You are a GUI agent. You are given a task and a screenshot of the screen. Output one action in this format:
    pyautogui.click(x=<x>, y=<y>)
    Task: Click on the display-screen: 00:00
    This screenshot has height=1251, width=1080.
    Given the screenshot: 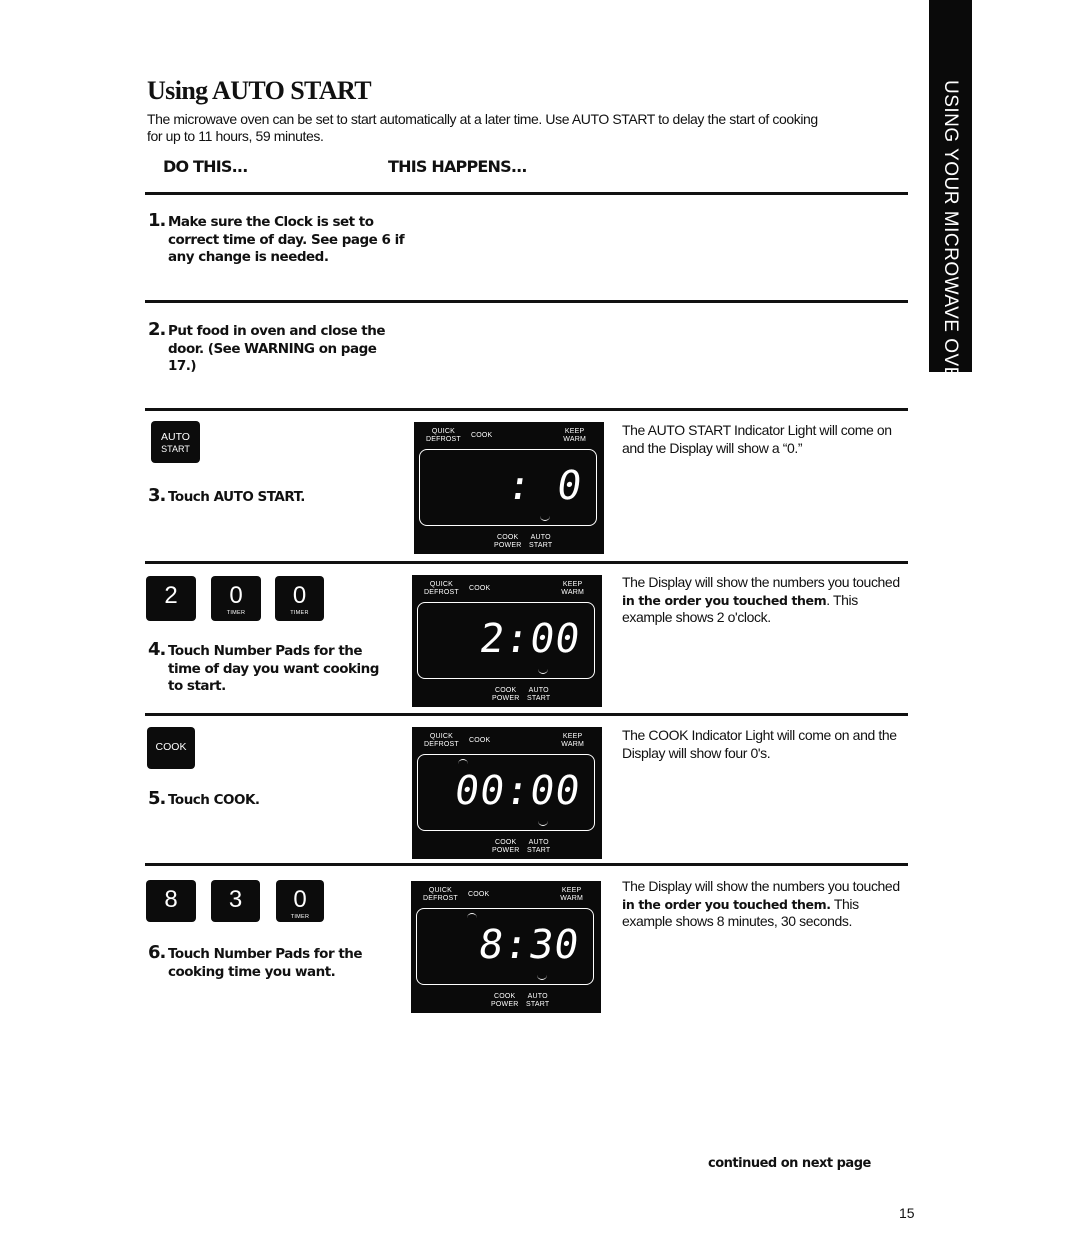 What is the action you would take?
    pyautogui.click(x=506, y=792)
    